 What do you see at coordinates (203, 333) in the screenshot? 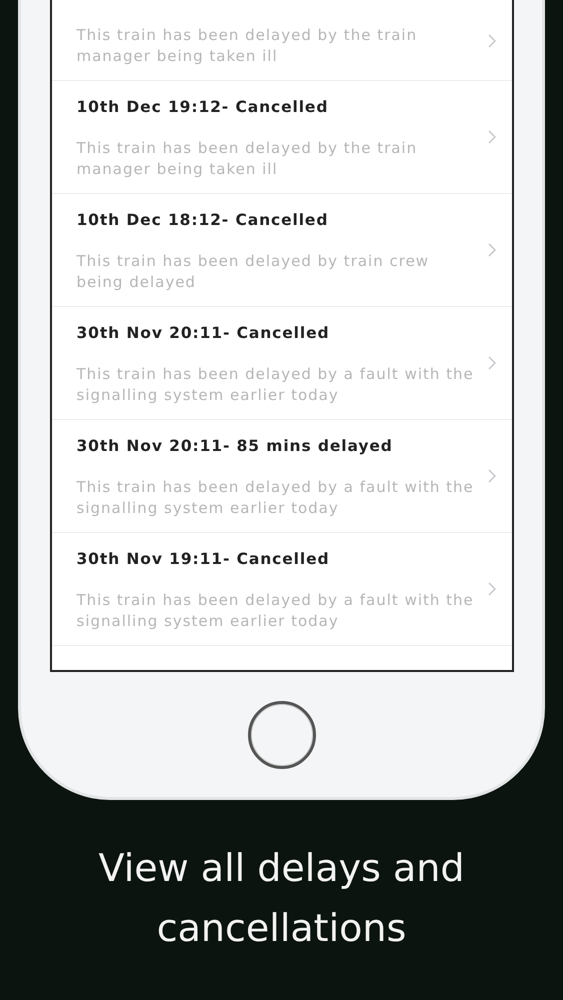
I see `delay-title: 30th Nov 20:11- Cancelled` at bounding box center [203, 333].